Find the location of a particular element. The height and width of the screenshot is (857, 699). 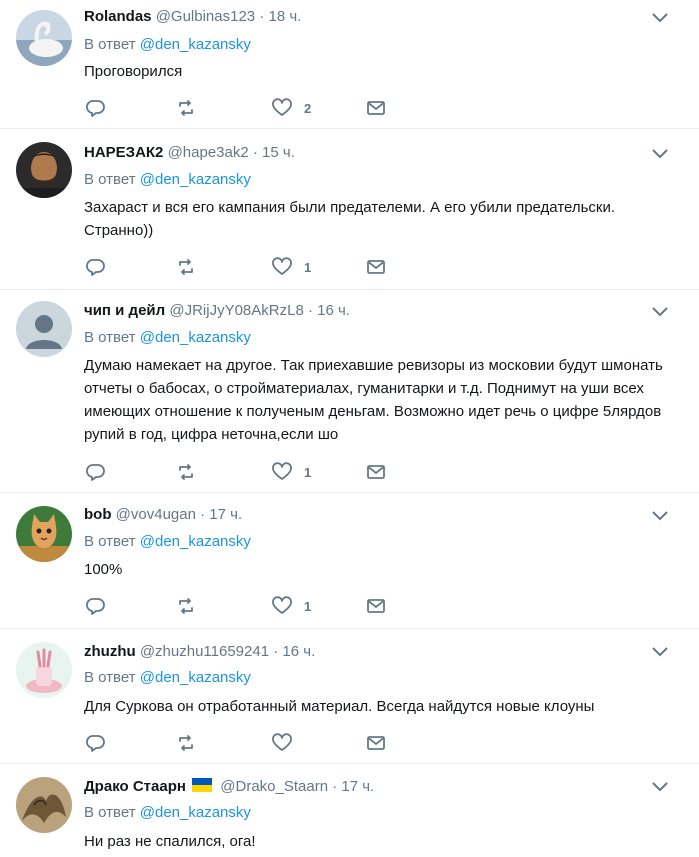

tweet-header: zhuzhu @zhuzhu11659241 · 16 ч. is located at coordinates (199, 651).